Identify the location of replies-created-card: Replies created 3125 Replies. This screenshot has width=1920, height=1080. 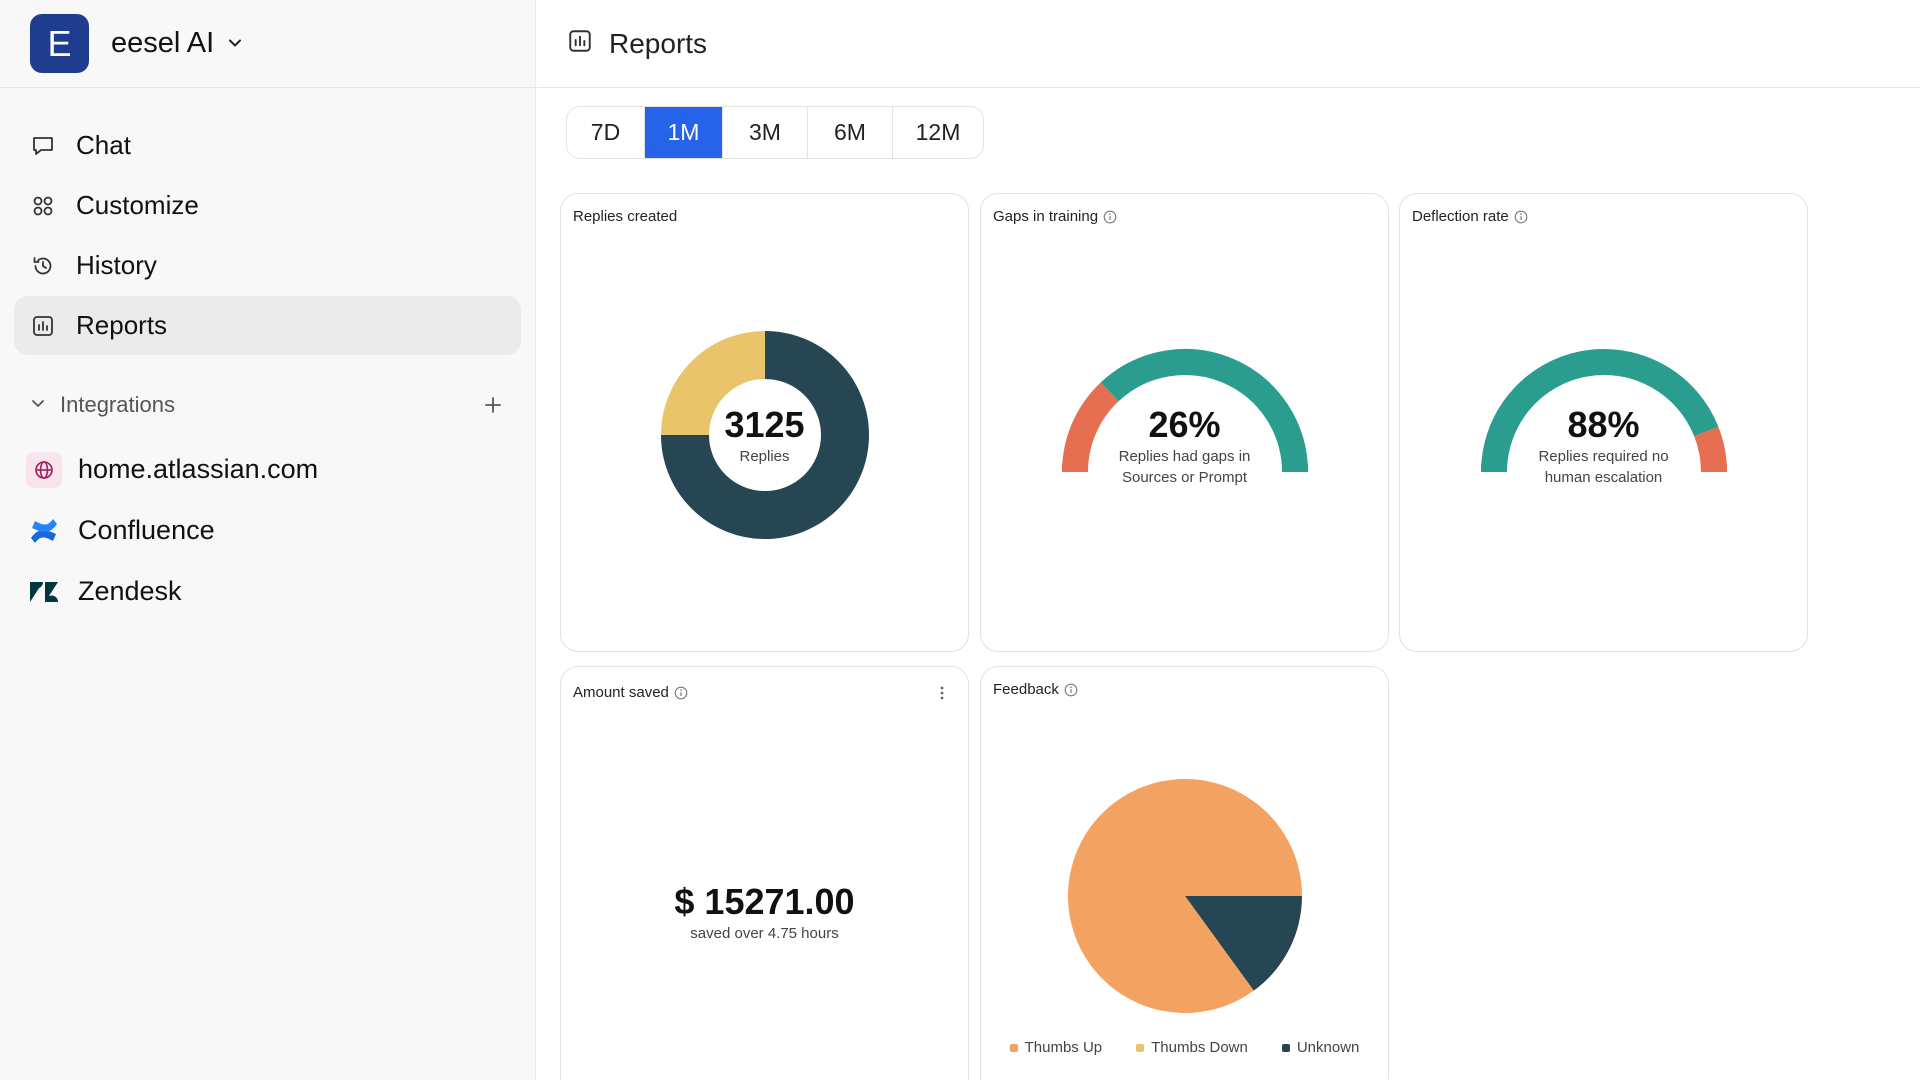
(764, 422).